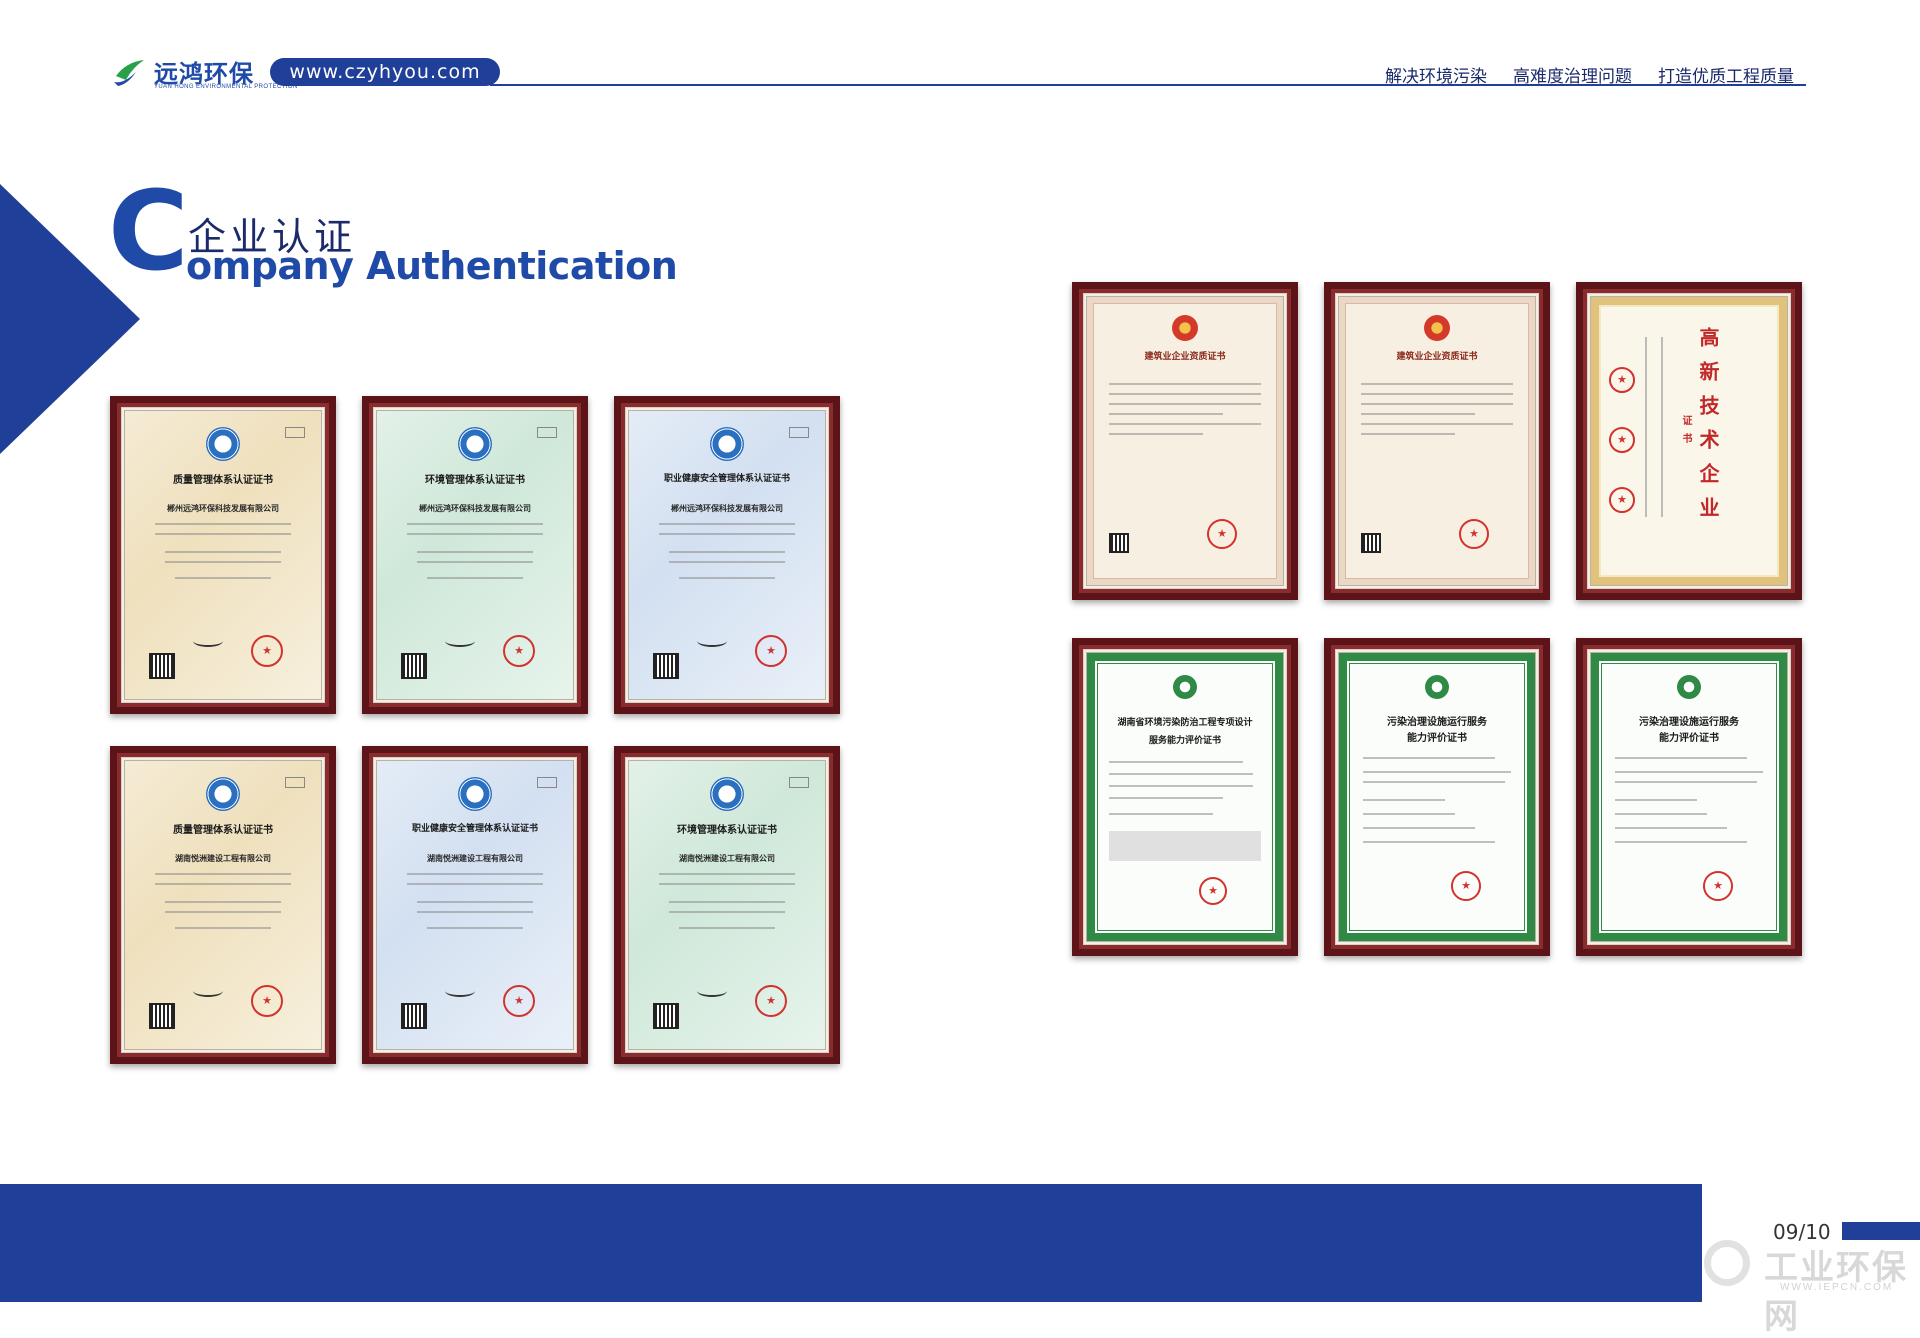 Image resolution: width=1920 pixels, height=1338 pixels. I want to click on watermark-logo-icon, so click(1727, 1263).